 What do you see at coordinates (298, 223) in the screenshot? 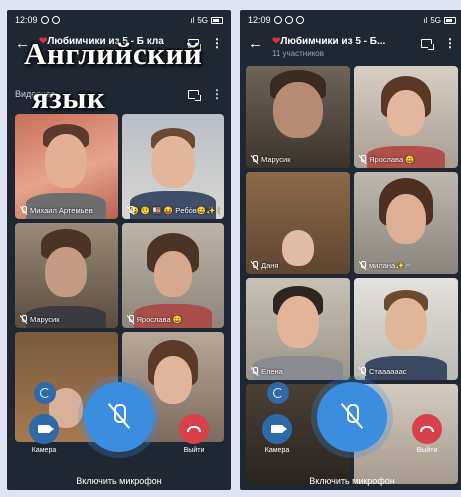
I see `participant-tile: Даня` at bounding box center [298, 223].